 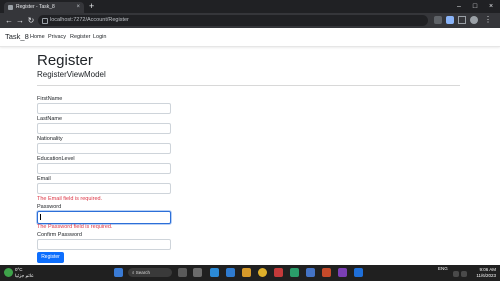 I want to click on search-placeholder: Search, so click(x=143, y=272).